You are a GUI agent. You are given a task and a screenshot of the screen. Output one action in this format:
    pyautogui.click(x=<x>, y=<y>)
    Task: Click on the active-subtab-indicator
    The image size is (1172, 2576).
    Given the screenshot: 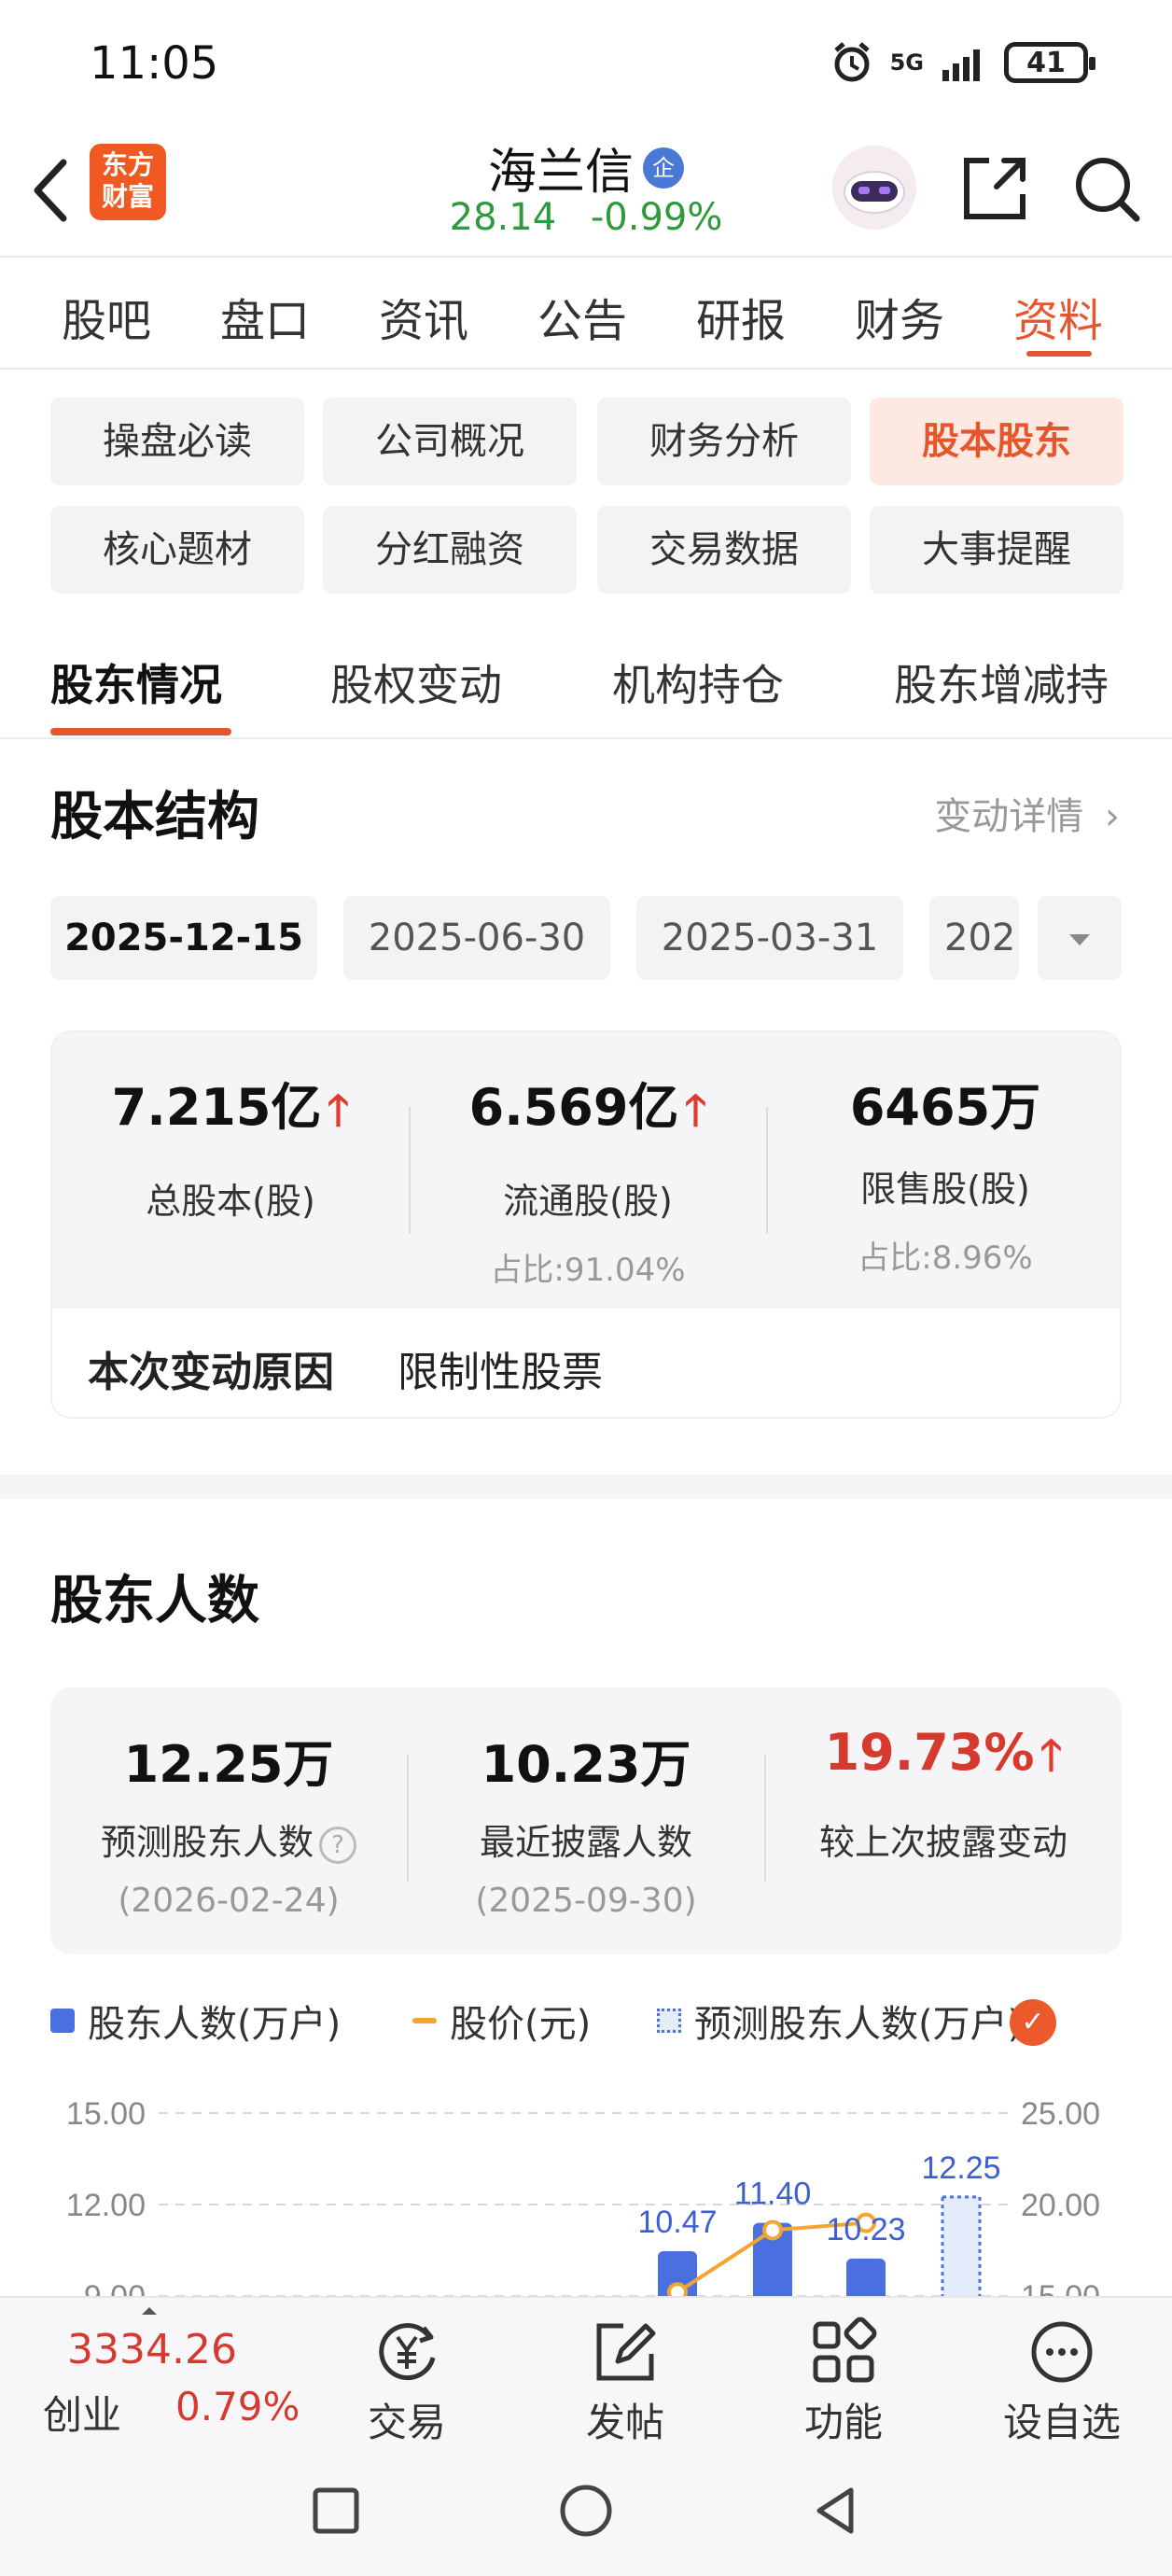 What is the action you would take?
    pyautogui.click(x=140, y=731)
    